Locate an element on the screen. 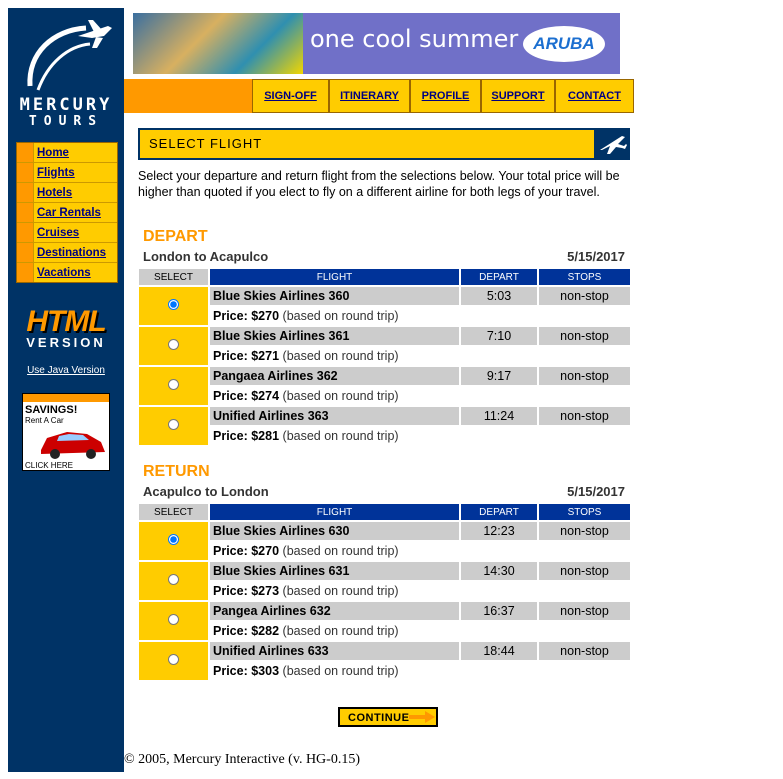 This screenshot has width=783, height=779. price-row: Price: $273 (based on round trip) is located at coordinates (384, 591).